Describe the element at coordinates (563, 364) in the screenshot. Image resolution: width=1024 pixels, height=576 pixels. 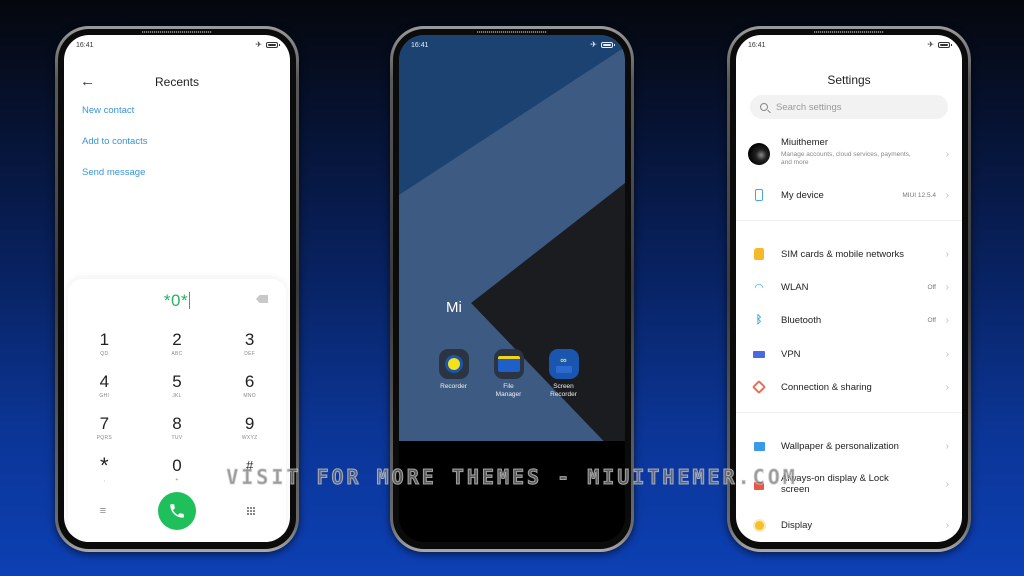
I see `screen-recorder-icon: ∞` at that location.